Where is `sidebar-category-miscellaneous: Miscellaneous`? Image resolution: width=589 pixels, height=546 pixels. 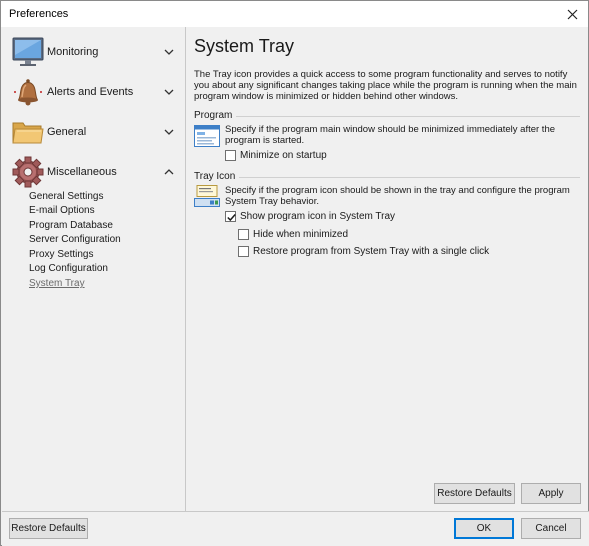 sidebar-category-miscellaneous: Miscellaneous is located at coordinates (94, 173).